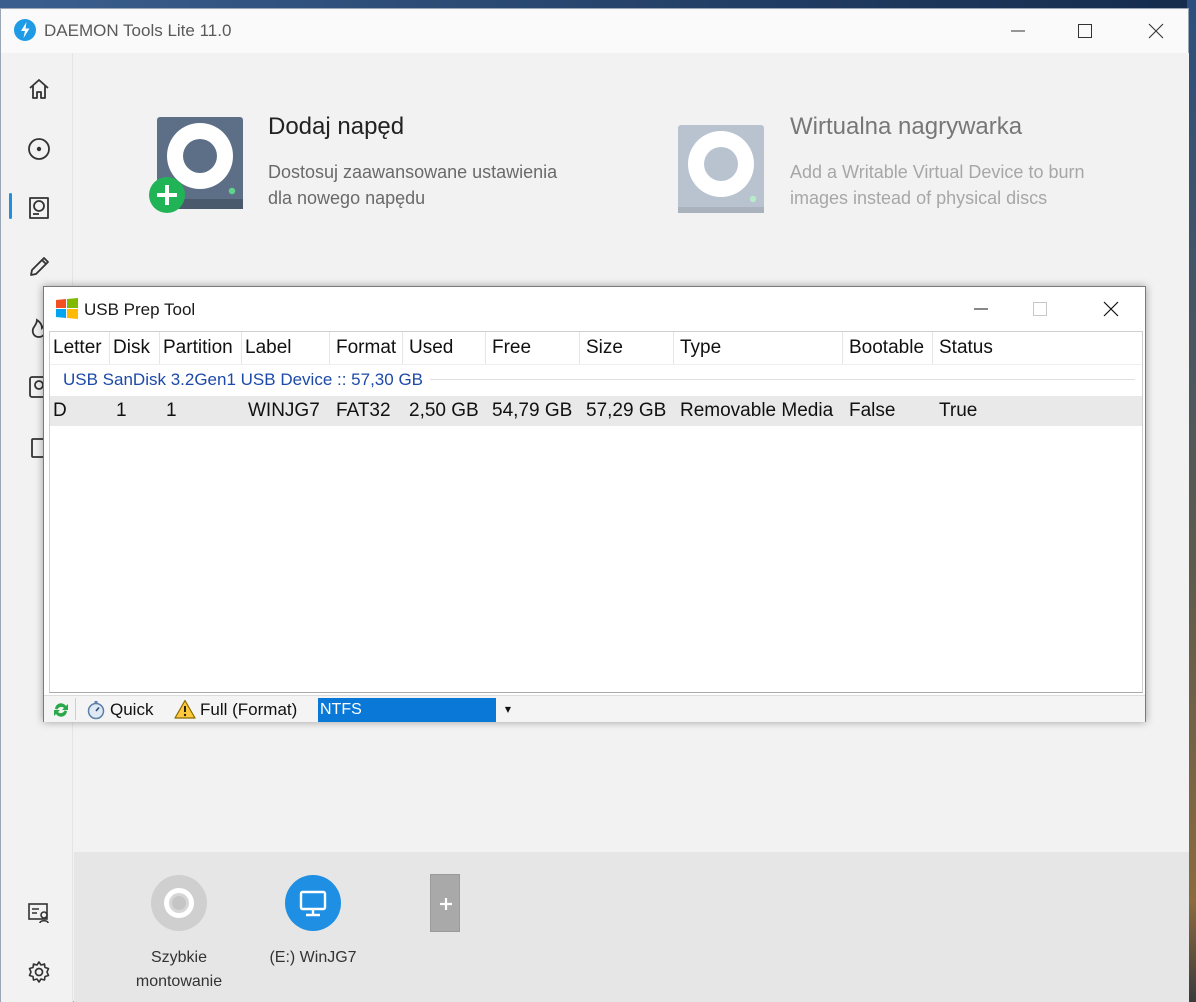 Image resolution: width=1196 pixels, height=1002 pixels. I want to click on monitor-icon, so click(313, 905).